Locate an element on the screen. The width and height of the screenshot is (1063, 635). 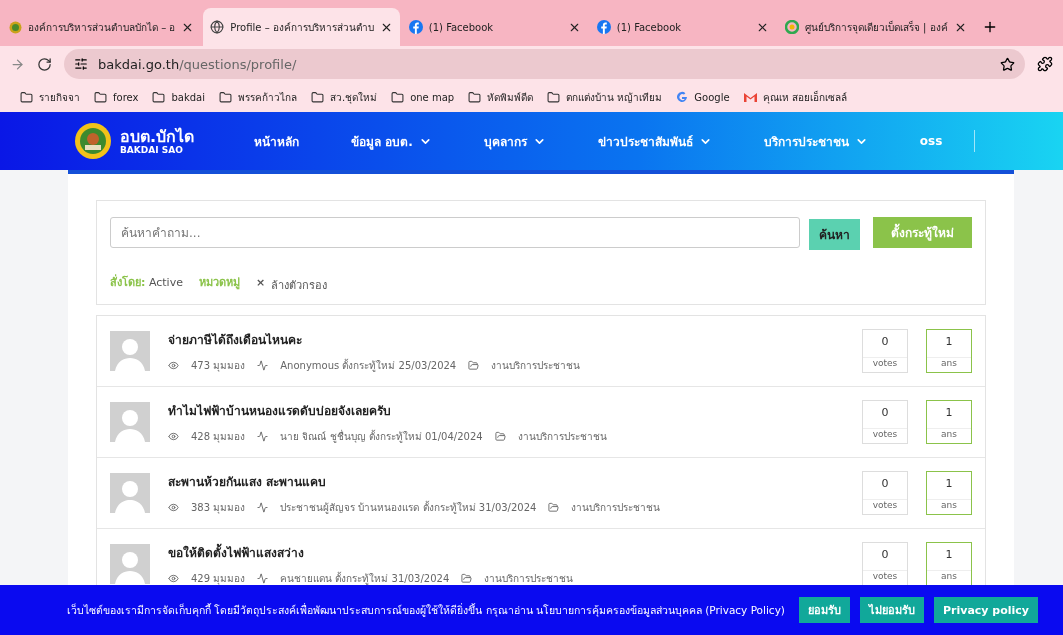
logo-subtitle: BAKDAI SAO is located at coordinates (152, 149).